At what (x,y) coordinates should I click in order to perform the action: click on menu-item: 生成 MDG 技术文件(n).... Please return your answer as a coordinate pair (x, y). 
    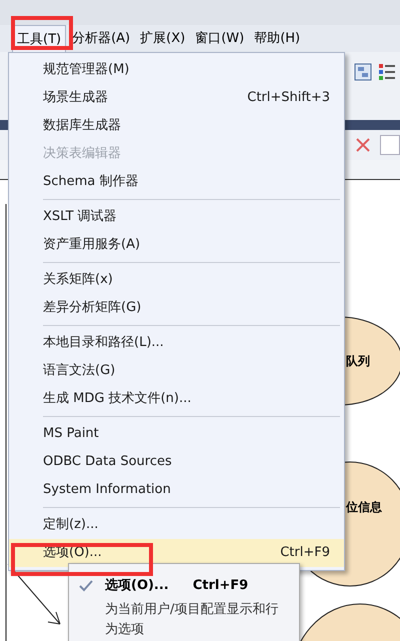
    Looking at the image, I should click on (176, 399).